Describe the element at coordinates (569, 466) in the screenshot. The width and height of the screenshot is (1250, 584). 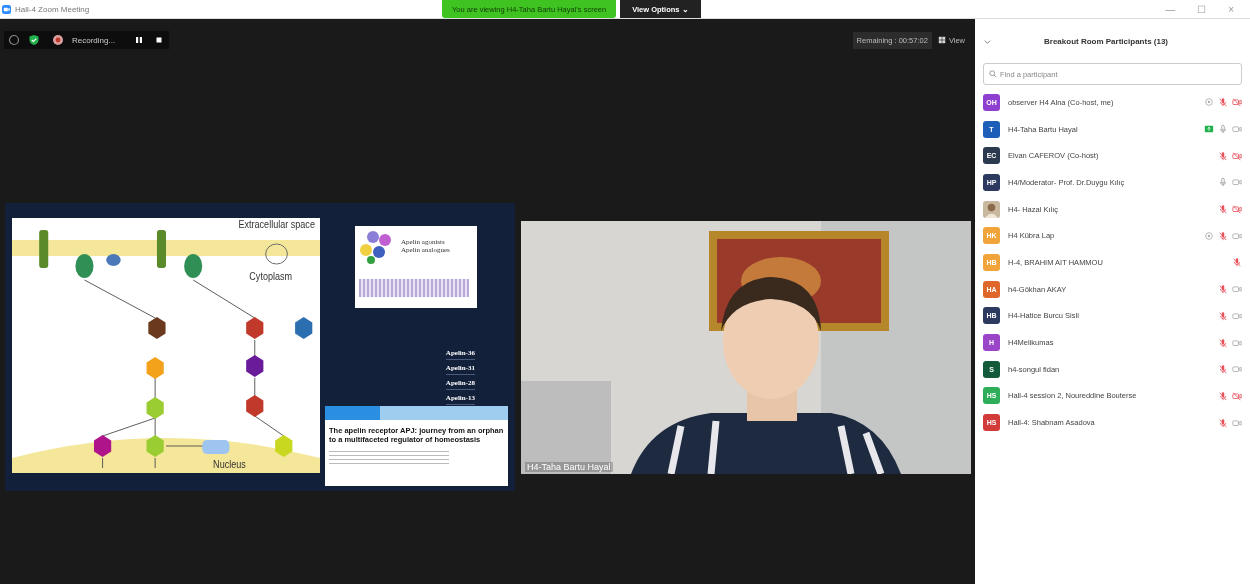
I see `participant-name-label: H4-Taha Bartu Hayal` at that location.